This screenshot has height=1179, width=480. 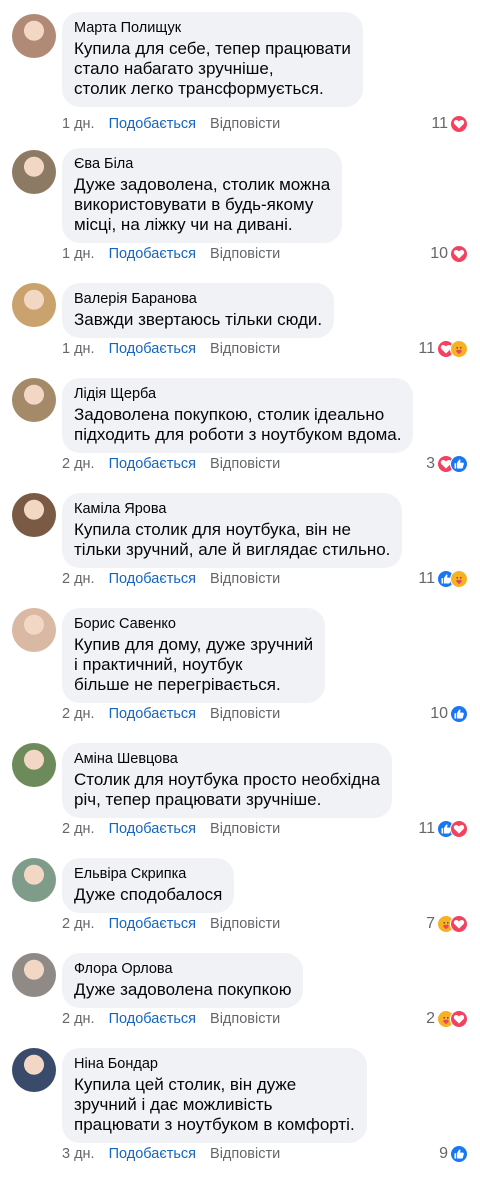 What do you see at coordinates (198, 319) in the screenshot?
I see `comment-text: Завжди звертаюсь тільки сюди.` at bounding box center [198, 319].